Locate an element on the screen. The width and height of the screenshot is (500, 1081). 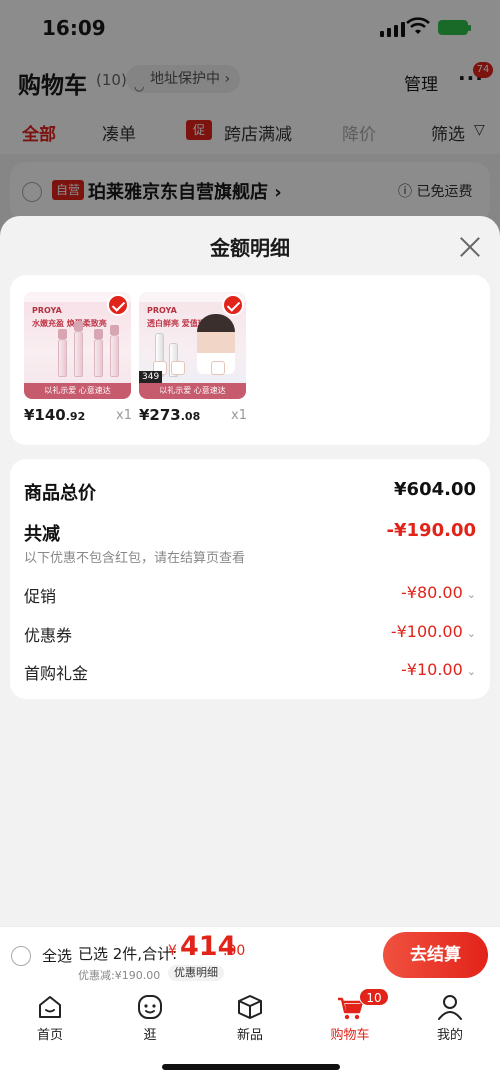
tab-browse: 逛 is located at coordinates (150, 1017).